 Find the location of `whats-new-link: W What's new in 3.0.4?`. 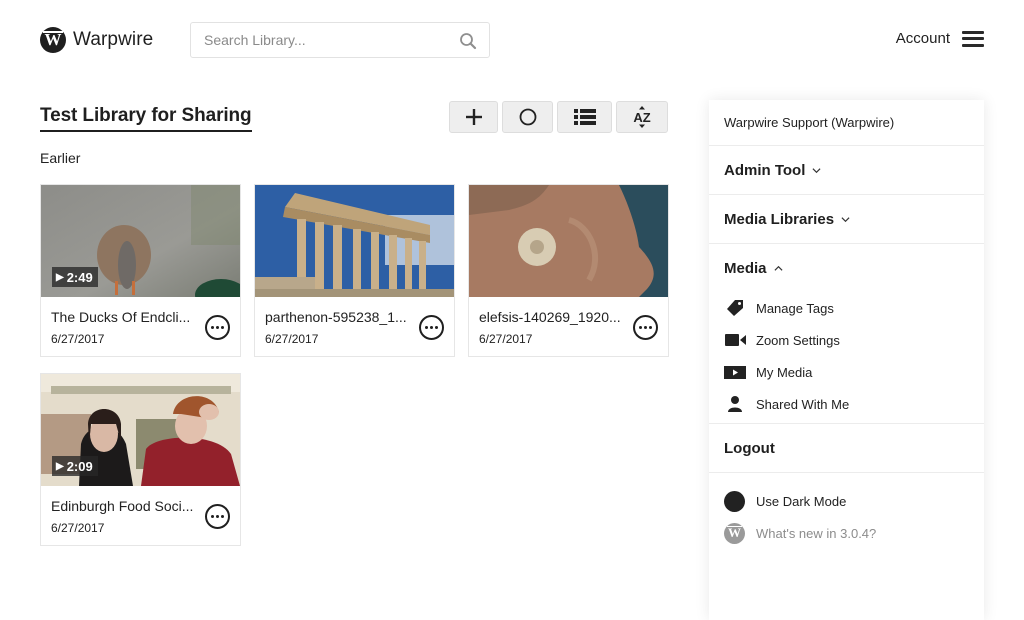

whats-new-link: W What's new in 3.0.4? is located at coordinates (846, 533).